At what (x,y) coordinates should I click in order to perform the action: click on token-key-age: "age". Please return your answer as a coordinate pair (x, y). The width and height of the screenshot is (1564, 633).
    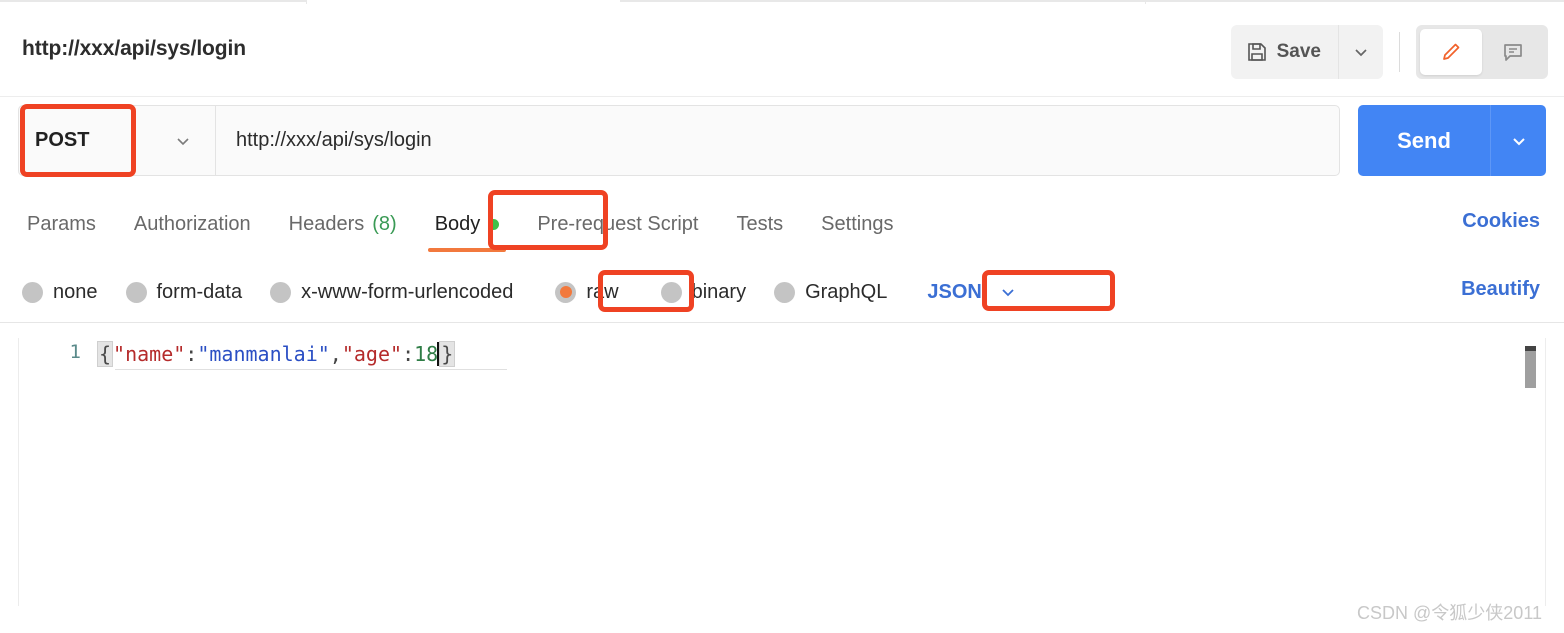
    Looking at the image, I should click on (372, 354).